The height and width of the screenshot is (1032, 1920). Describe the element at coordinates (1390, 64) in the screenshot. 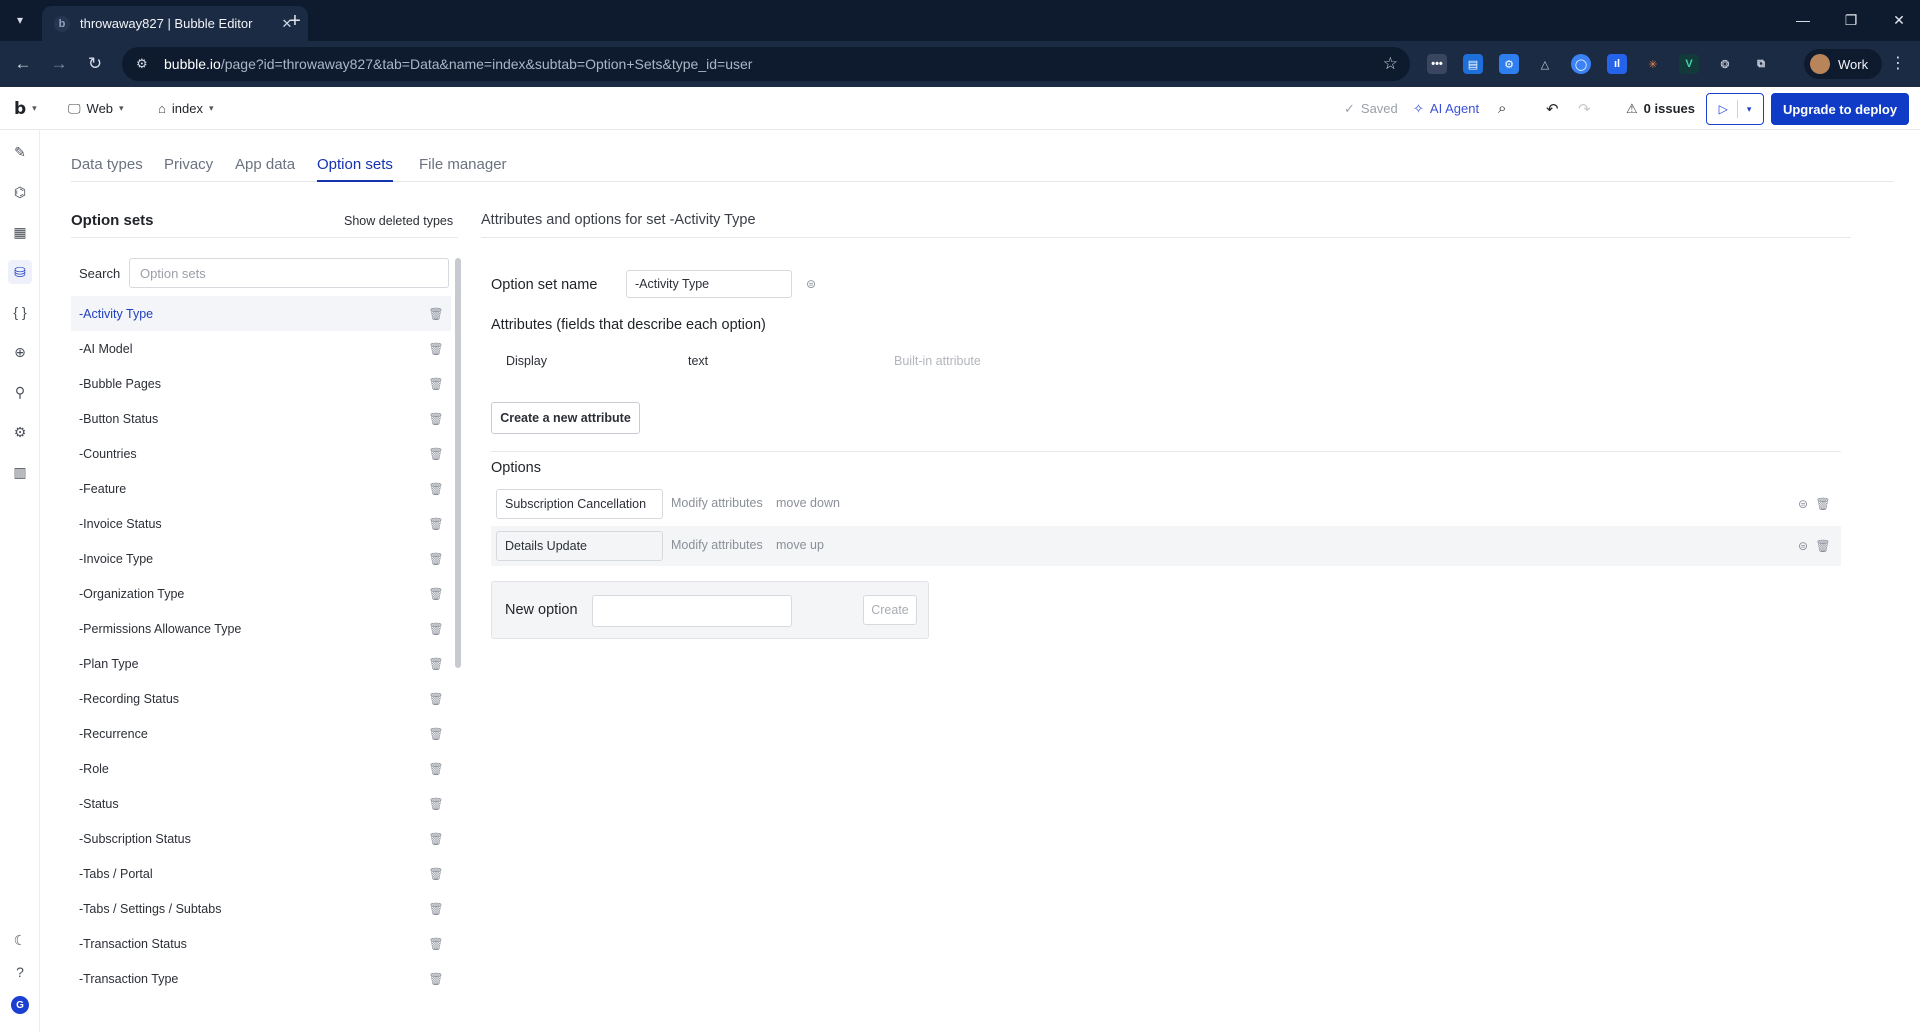

I see `bookmark-star-icon: ☆` at that location.